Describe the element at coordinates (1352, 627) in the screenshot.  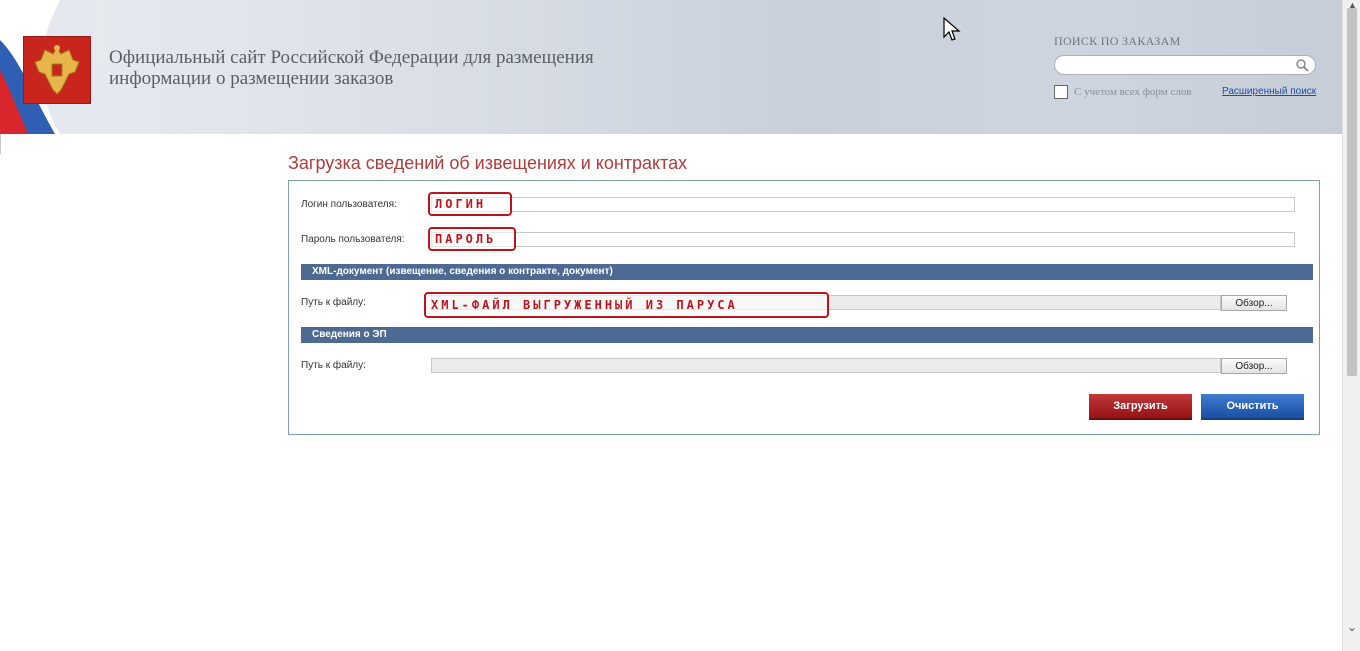
I see `scroll-down-icon: ⌄` at that location.